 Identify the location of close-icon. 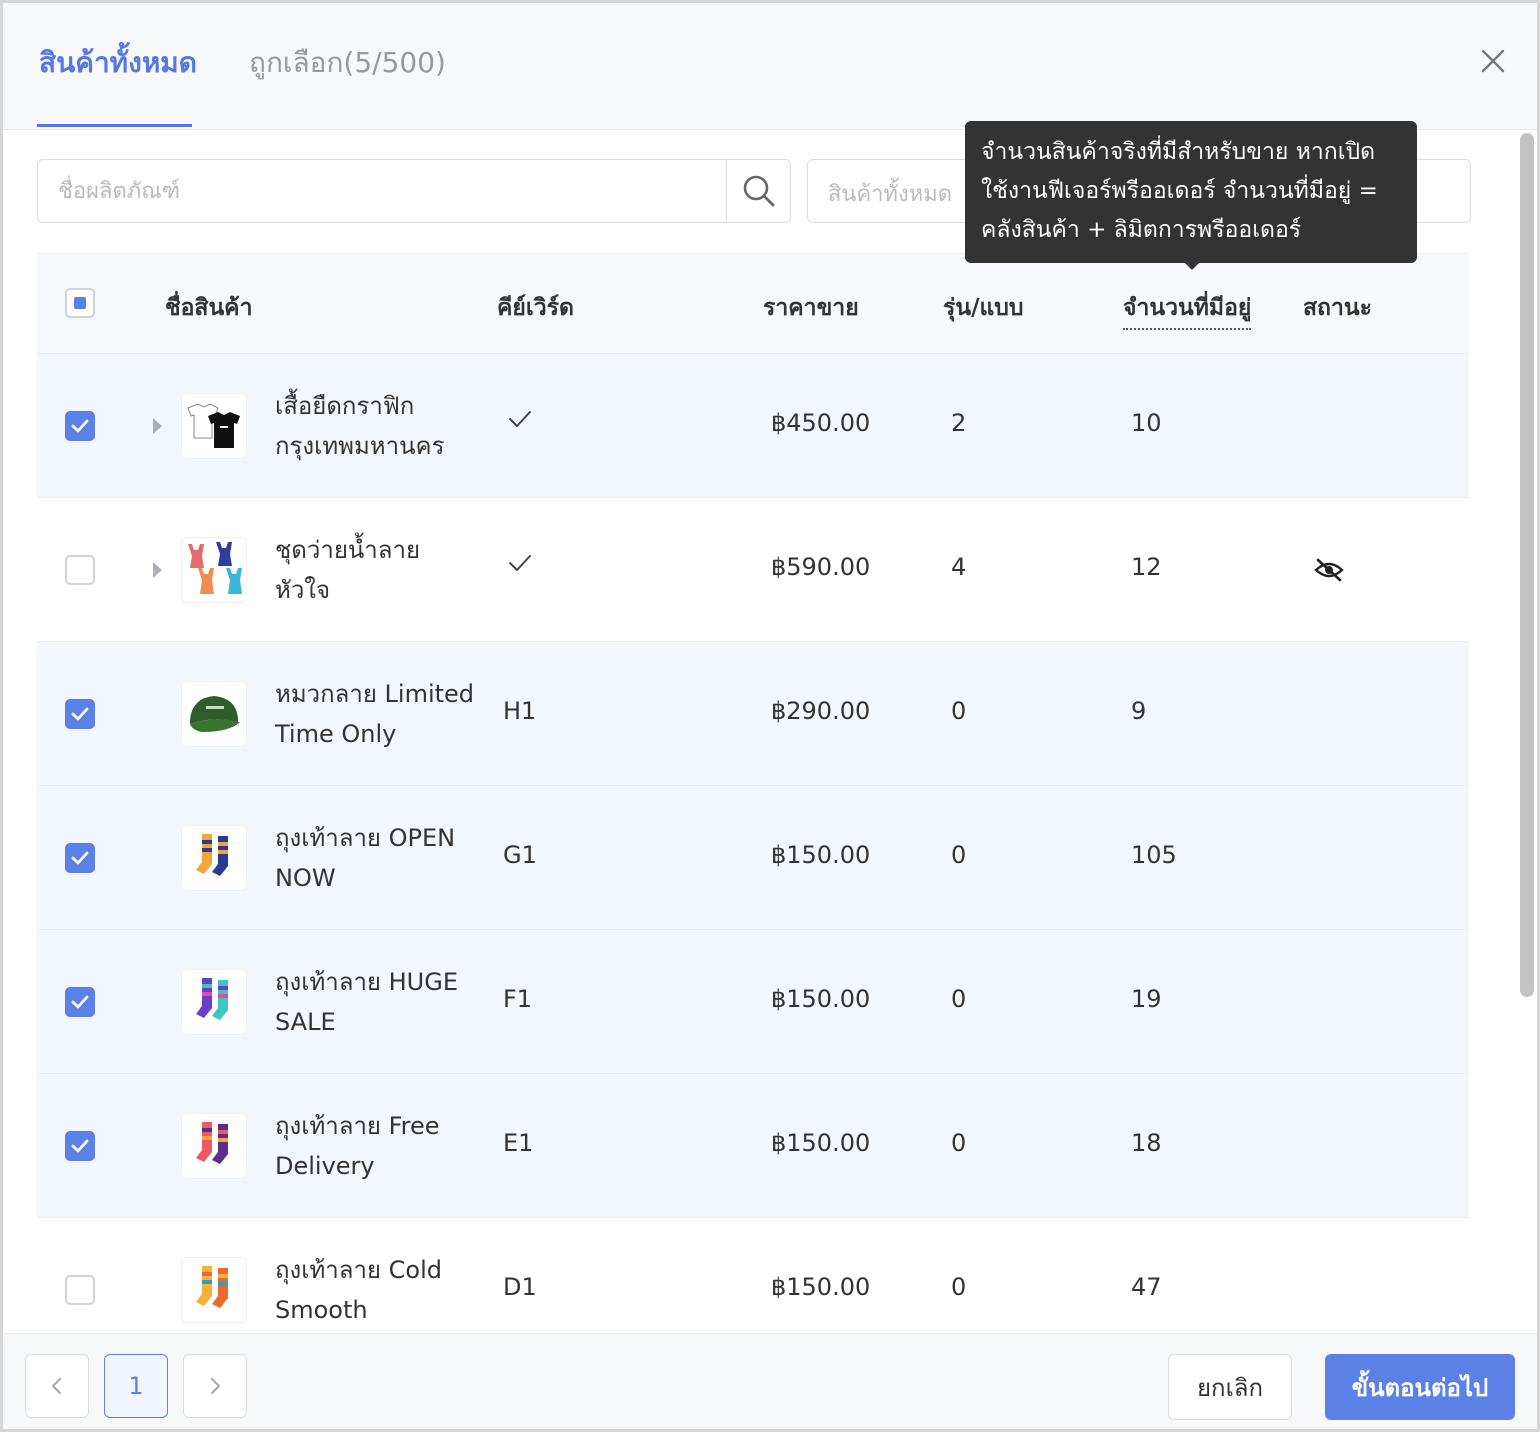
(1493, 61).